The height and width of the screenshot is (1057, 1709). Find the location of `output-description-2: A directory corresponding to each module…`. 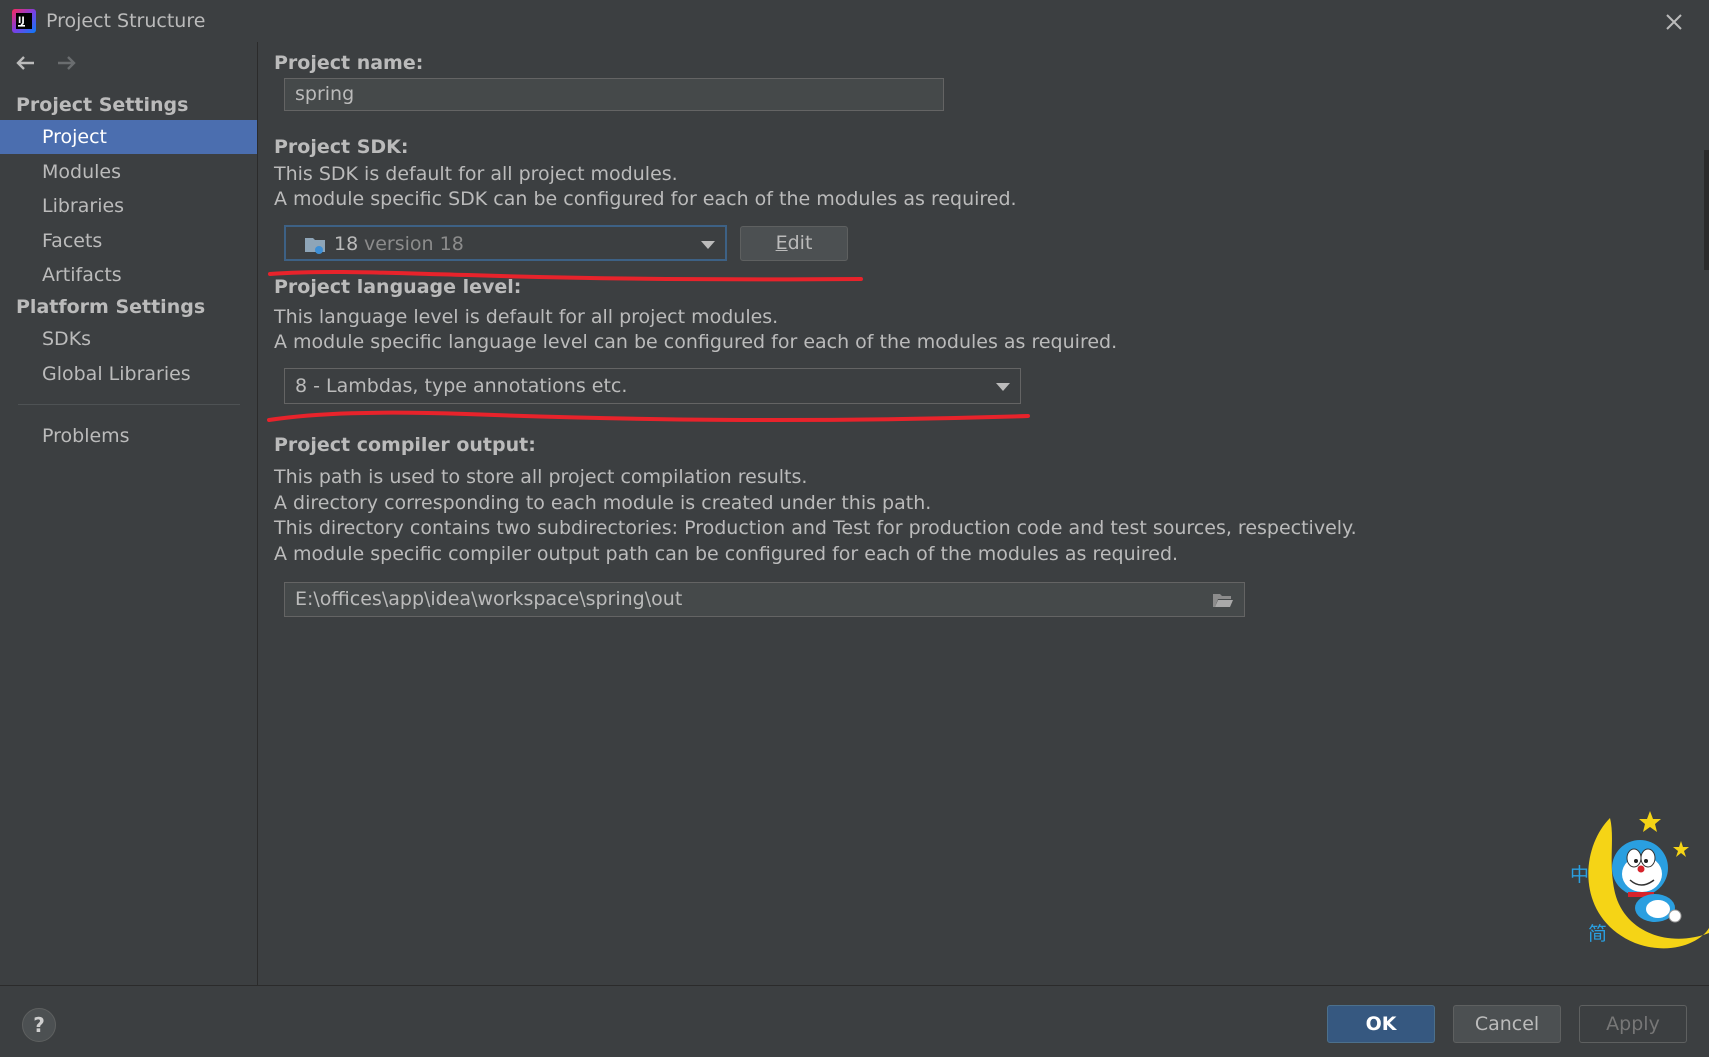

output-description-2: A directory corresponding to each module… is located at coordinates (603, 503).